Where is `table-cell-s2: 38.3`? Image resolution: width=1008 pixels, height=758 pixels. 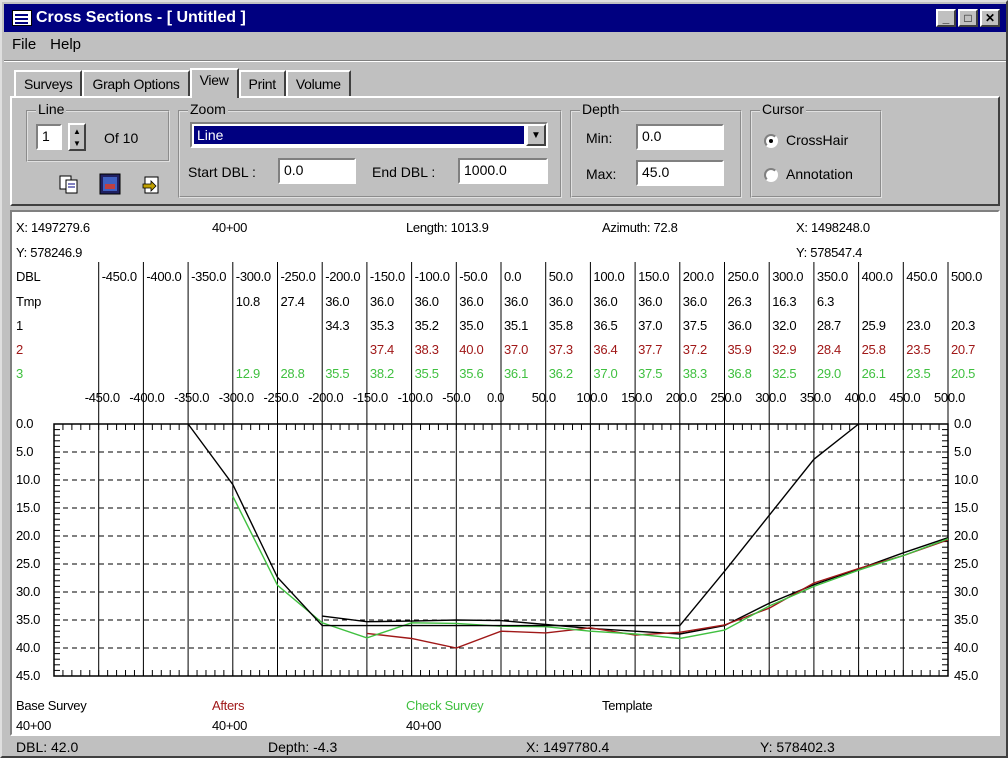
table-cell-s2: 38.3 is located at coordinates (426, 349).